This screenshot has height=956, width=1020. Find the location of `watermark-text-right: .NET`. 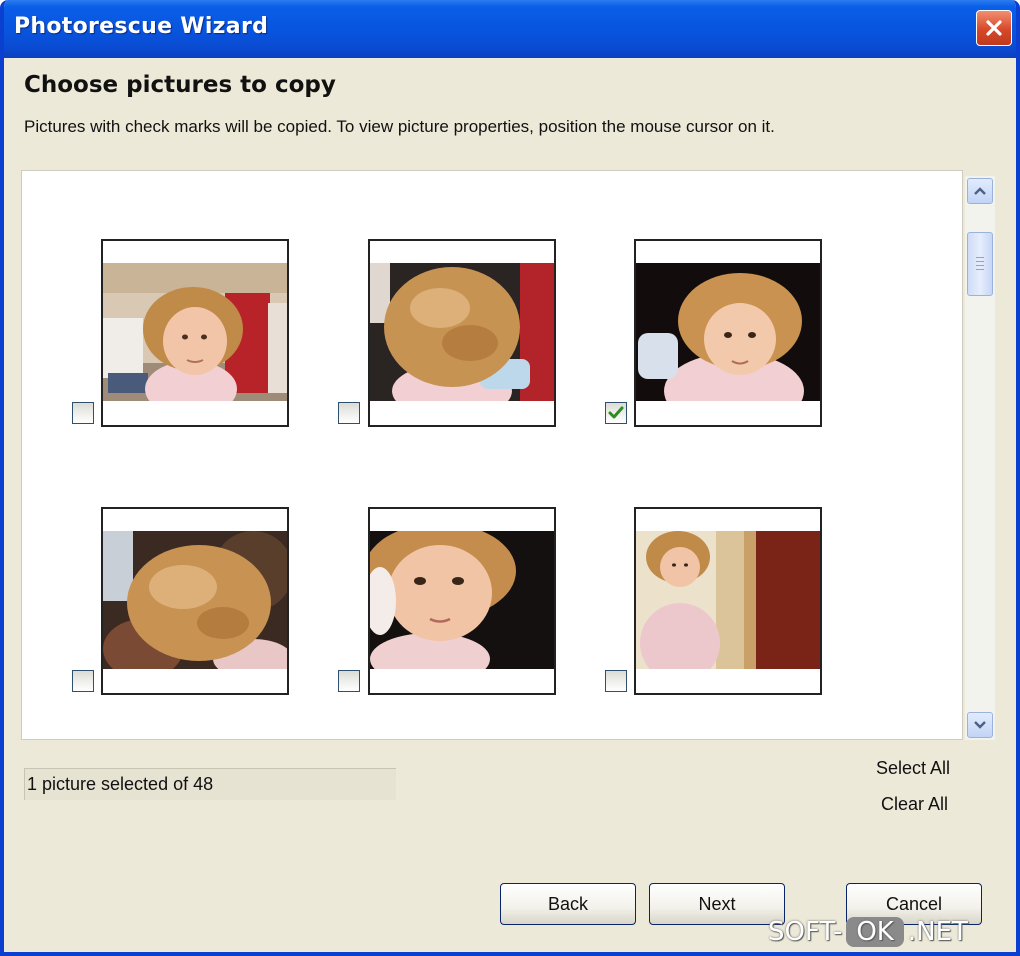

watermark-text-right: .NET is located at coordinates (937, 932).